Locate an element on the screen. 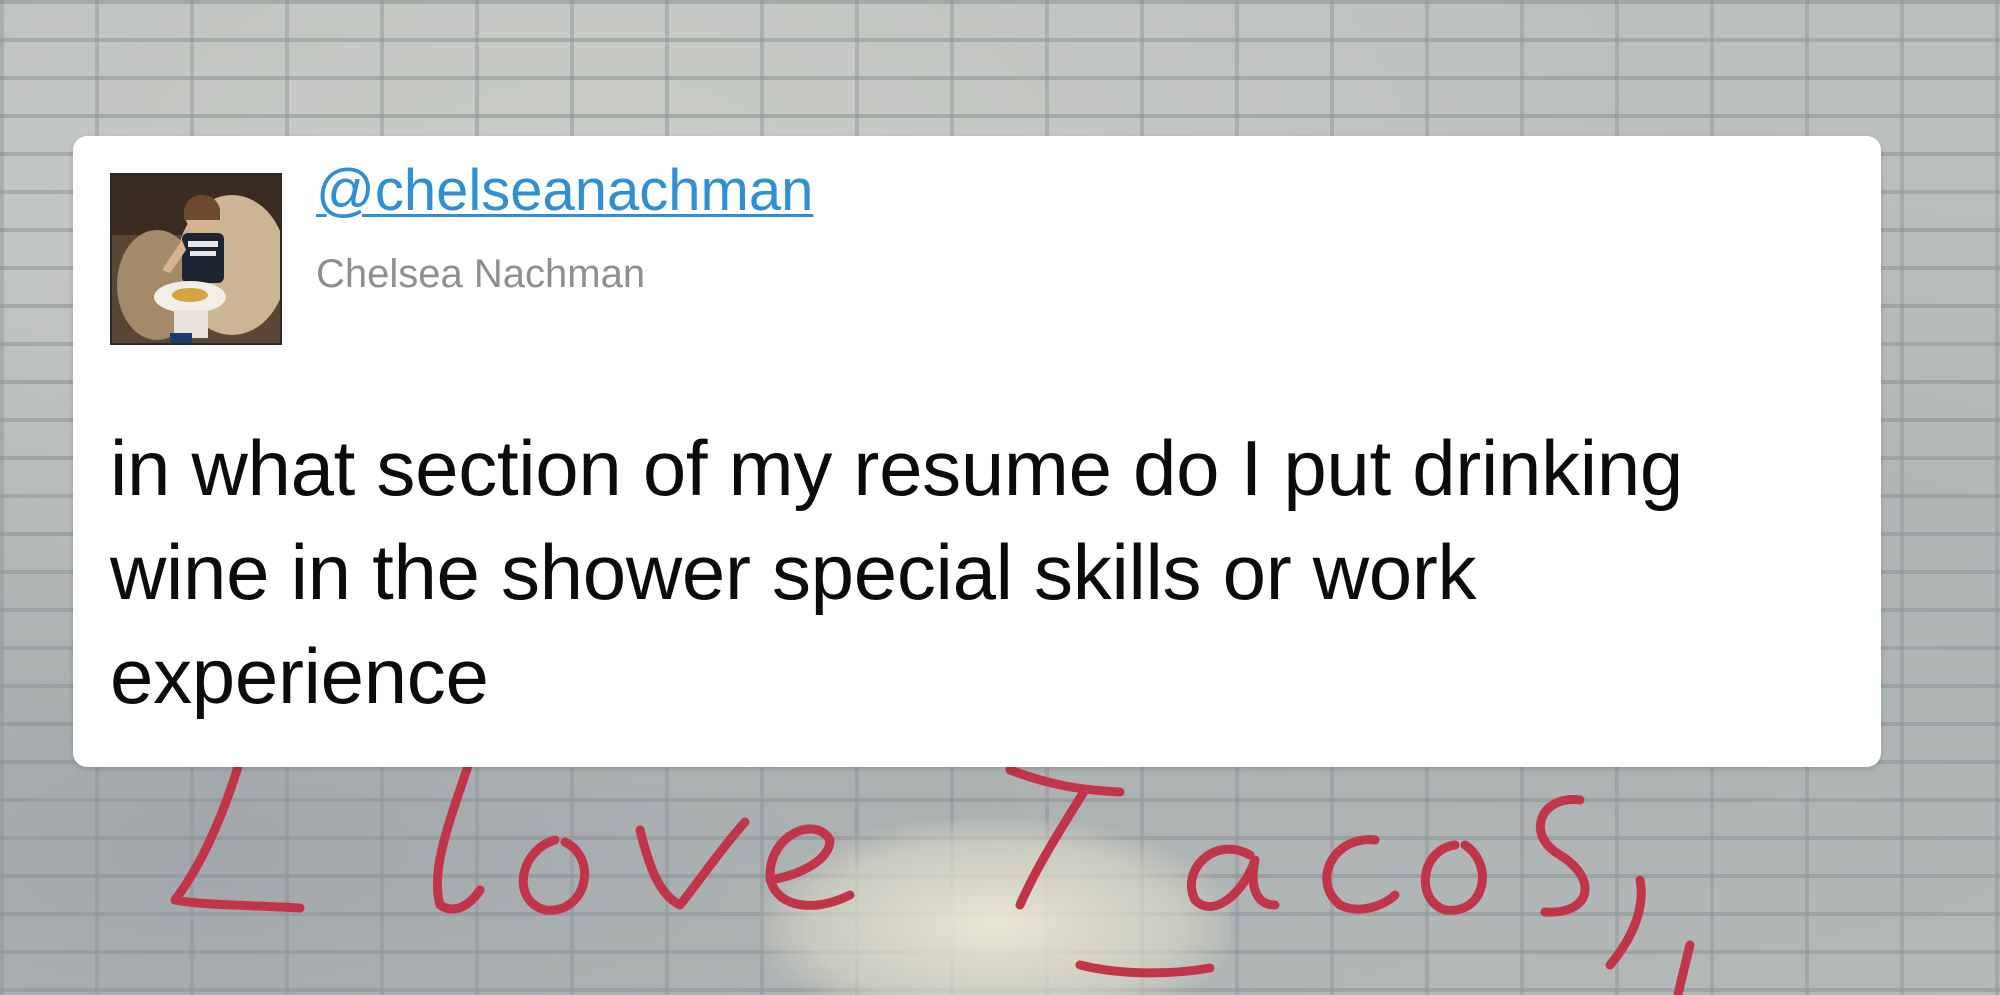  user-photo-avatar is located at coordinates (196, 259).